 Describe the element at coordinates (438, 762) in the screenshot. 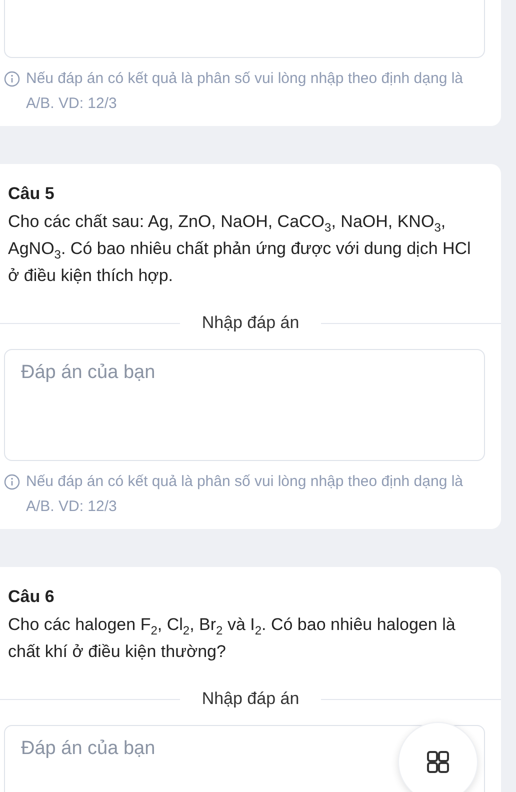

I see `grid-icon` at that location.